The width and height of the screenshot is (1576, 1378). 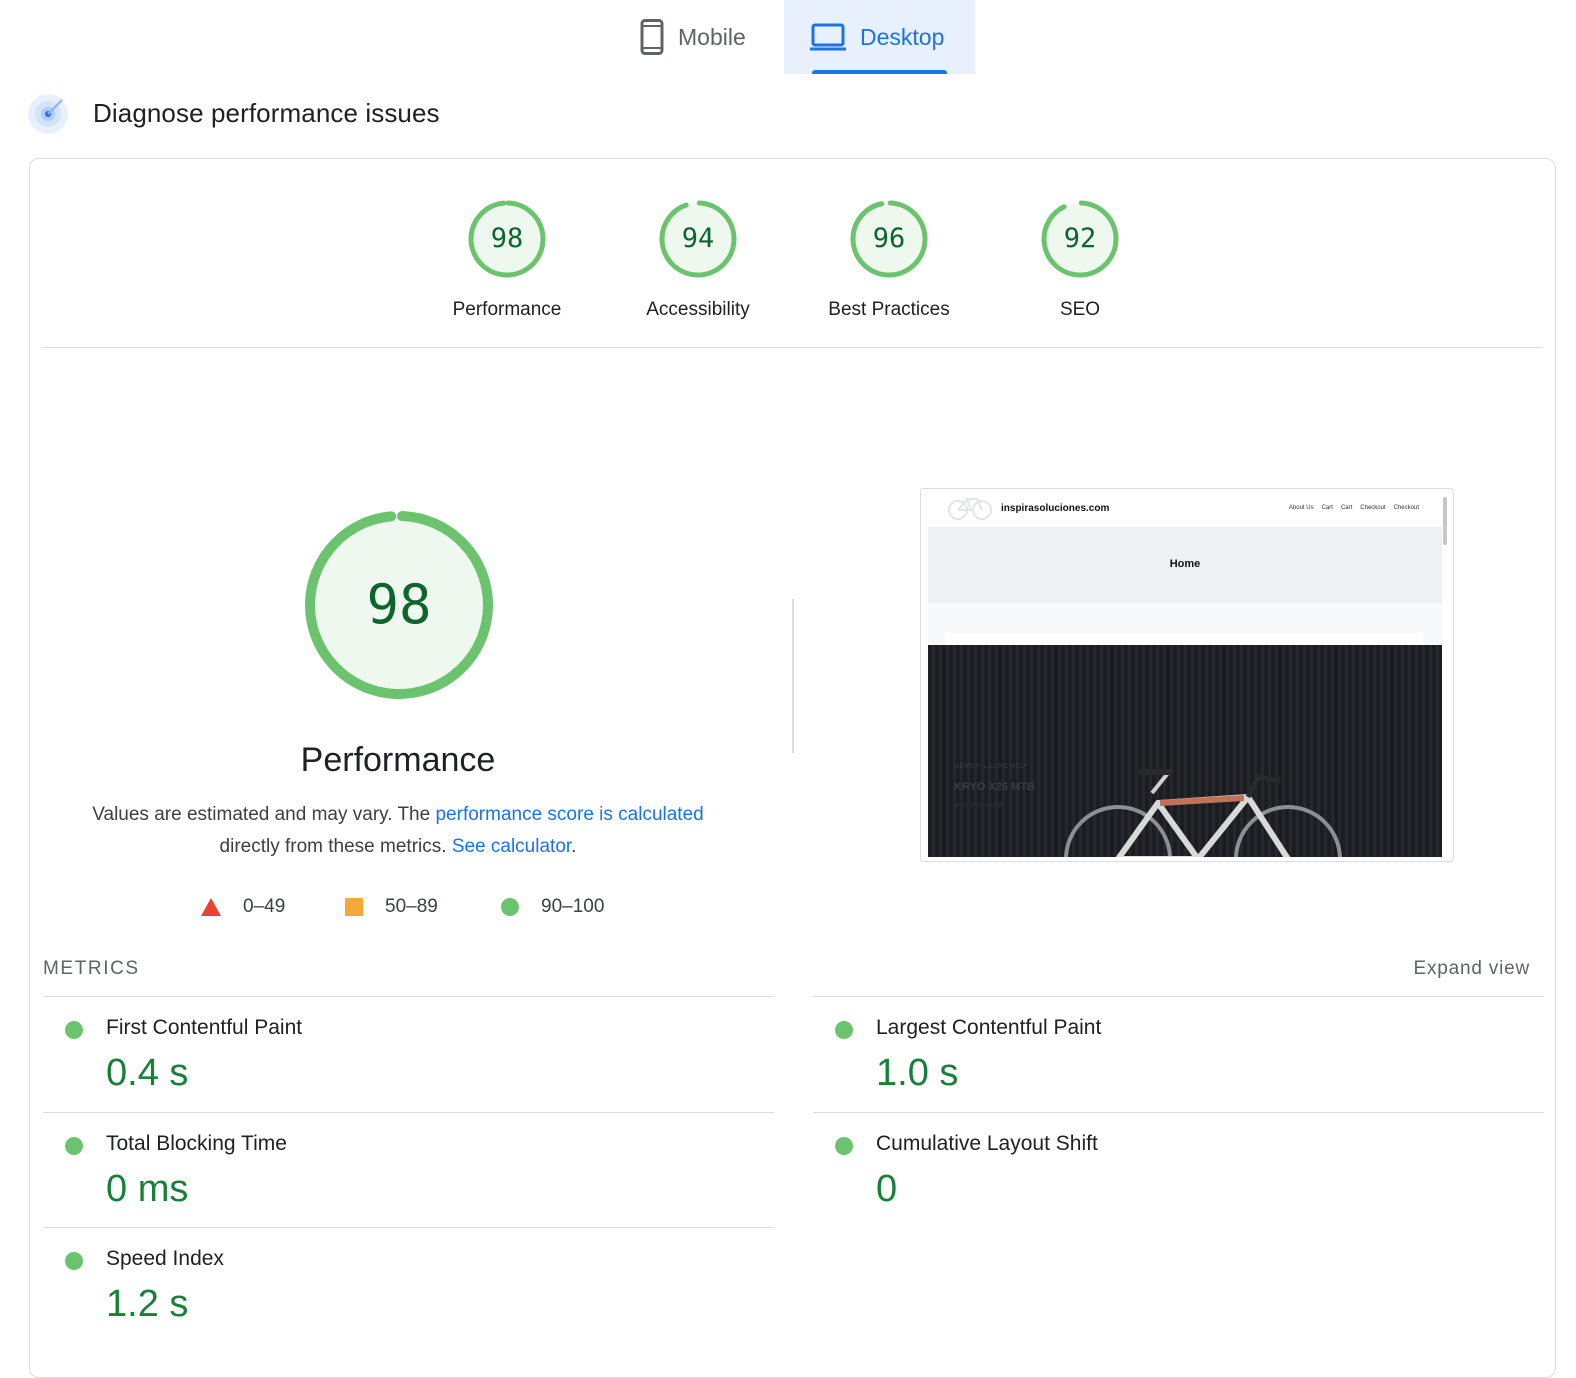 What do you see at coordinates (510, 907) in the screenshot?
I see `circle-icon` at bounding box center [510, 907].